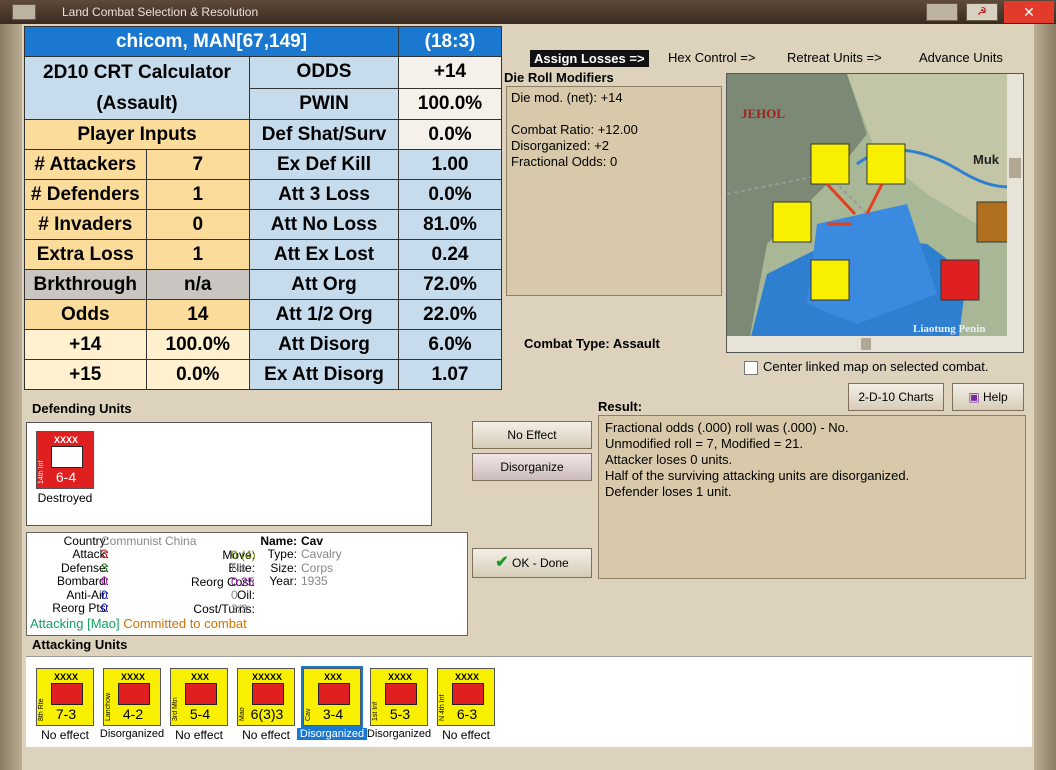 The width and height of the screenshot is (1056, 770). What do you see at coordinates (589, 58) in the screenshot?
I see `tab-assign-losses: Assign Losses =>` at bounding box center [589, 58].